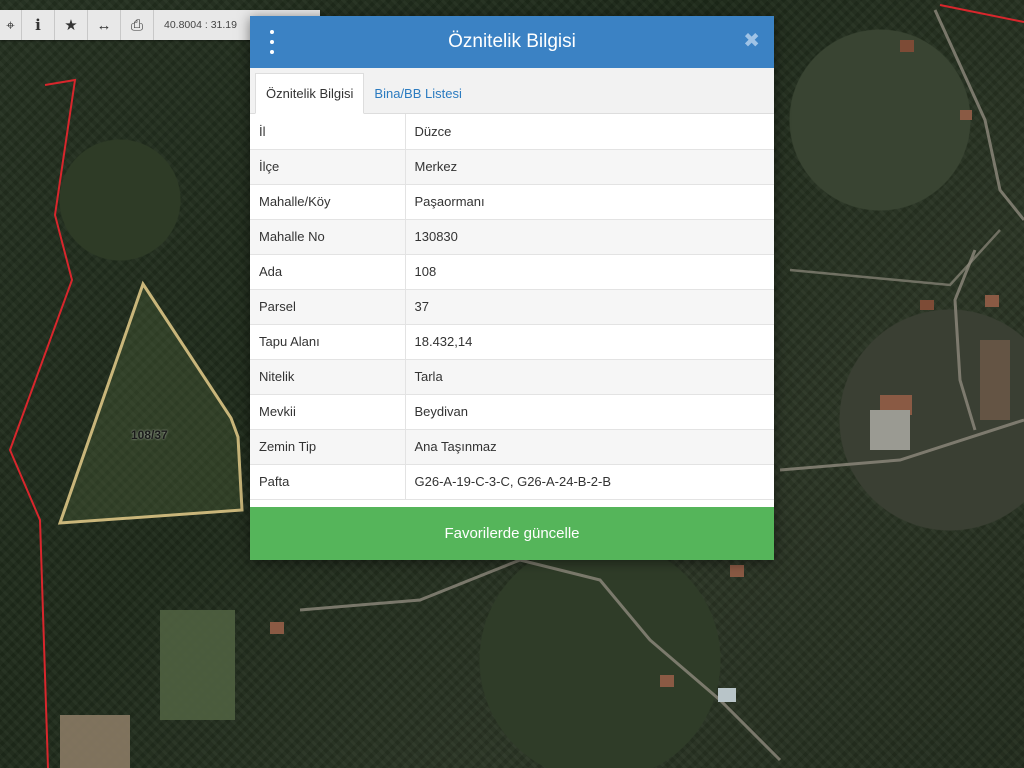 This screenshot has width=1024, height=768. What do you see at coordinates (589, 342) in the screenshot?
I see `attribute-value: 18.432,14` at bounding box center [589, 342].